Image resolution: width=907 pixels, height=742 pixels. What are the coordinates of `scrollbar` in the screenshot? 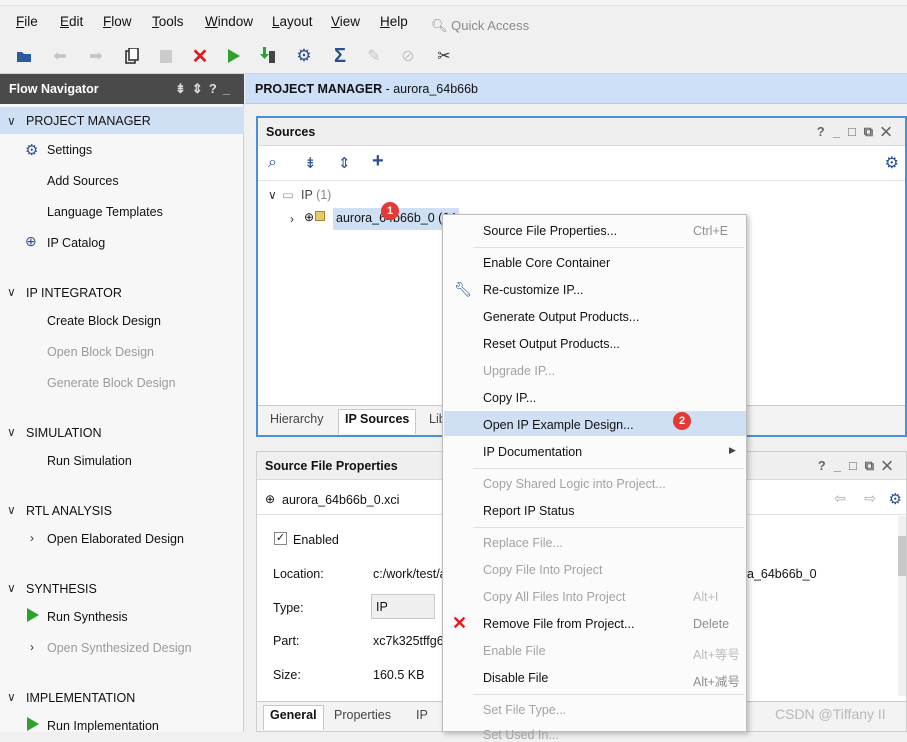 It's located at (902, 606).